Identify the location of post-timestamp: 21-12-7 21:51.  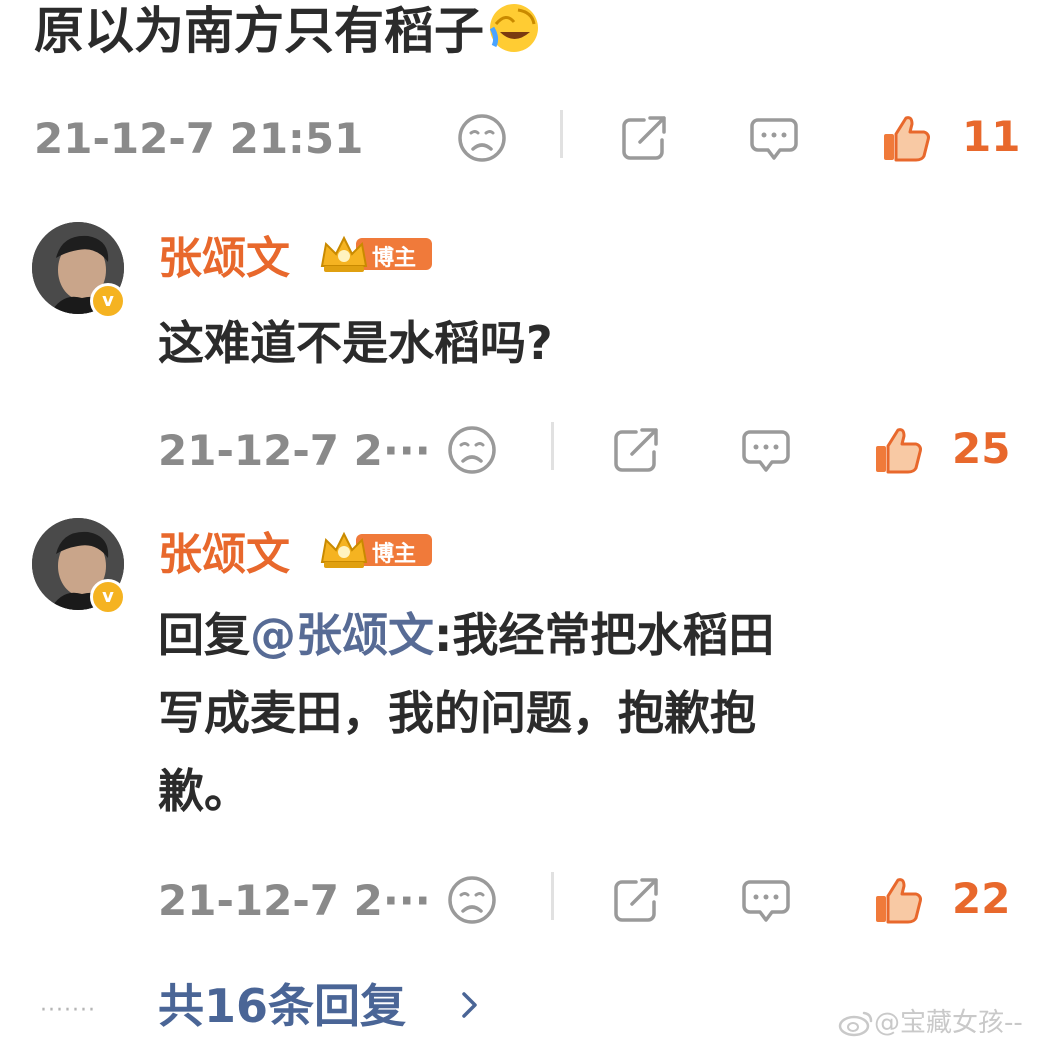
(199, 138).